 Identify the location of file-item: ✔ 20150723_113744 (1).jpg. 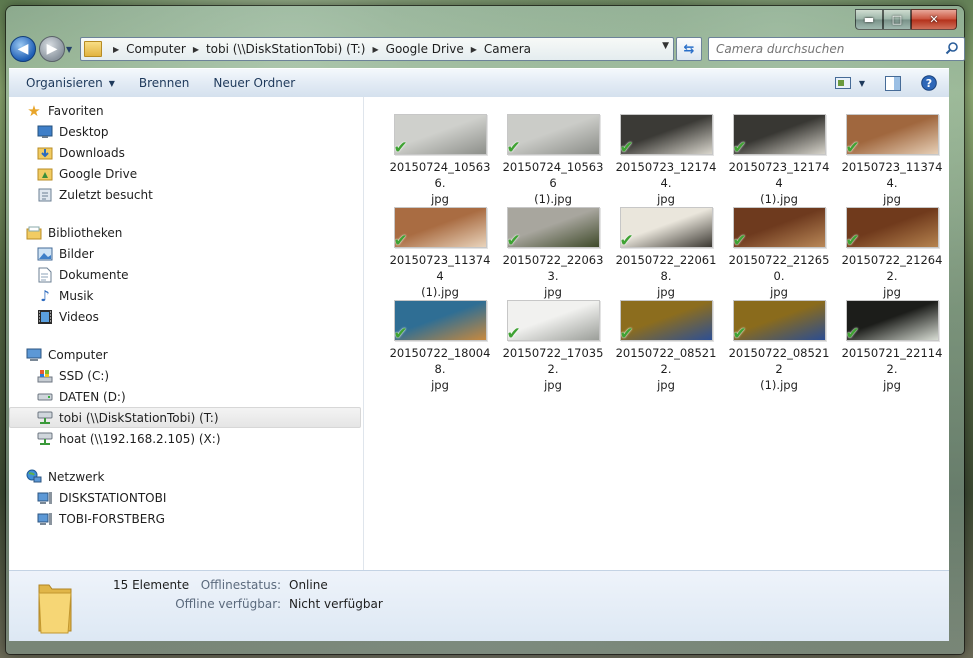
(440, 253).